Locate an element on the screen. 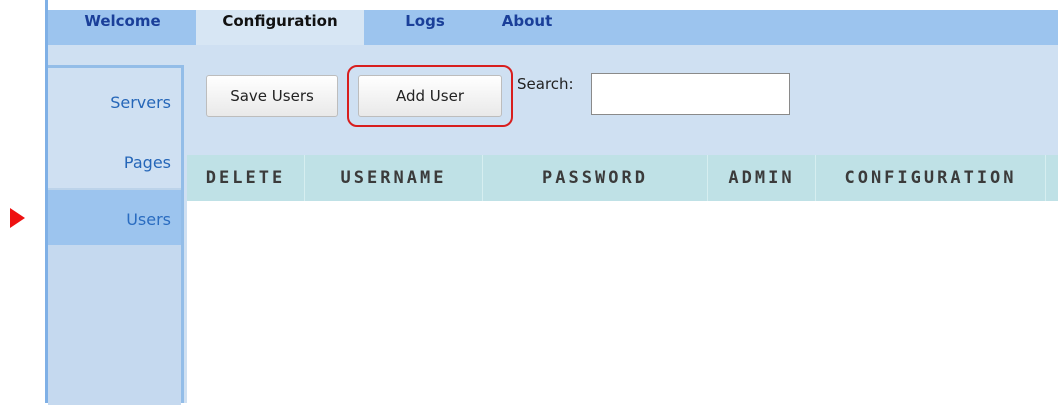  search-input is located at coordinates (690, 94).